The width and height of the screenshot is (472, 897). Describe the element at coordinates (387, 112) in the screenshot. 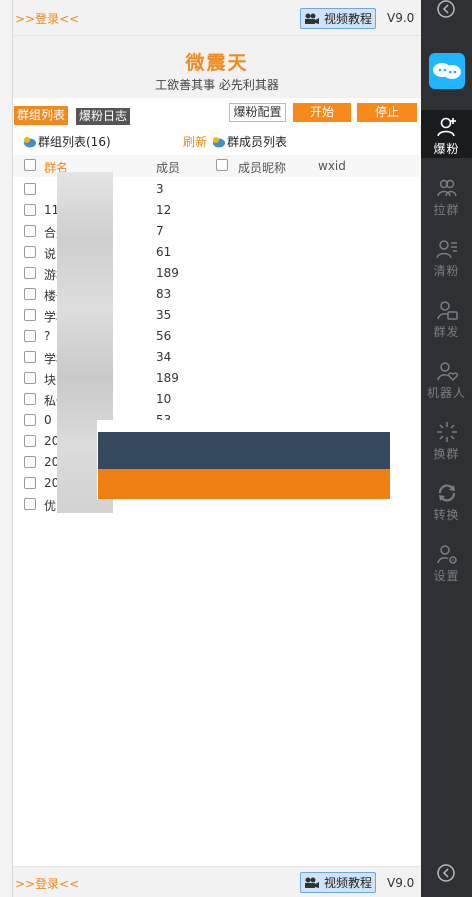

I see `stop-button: 停止` at that location.